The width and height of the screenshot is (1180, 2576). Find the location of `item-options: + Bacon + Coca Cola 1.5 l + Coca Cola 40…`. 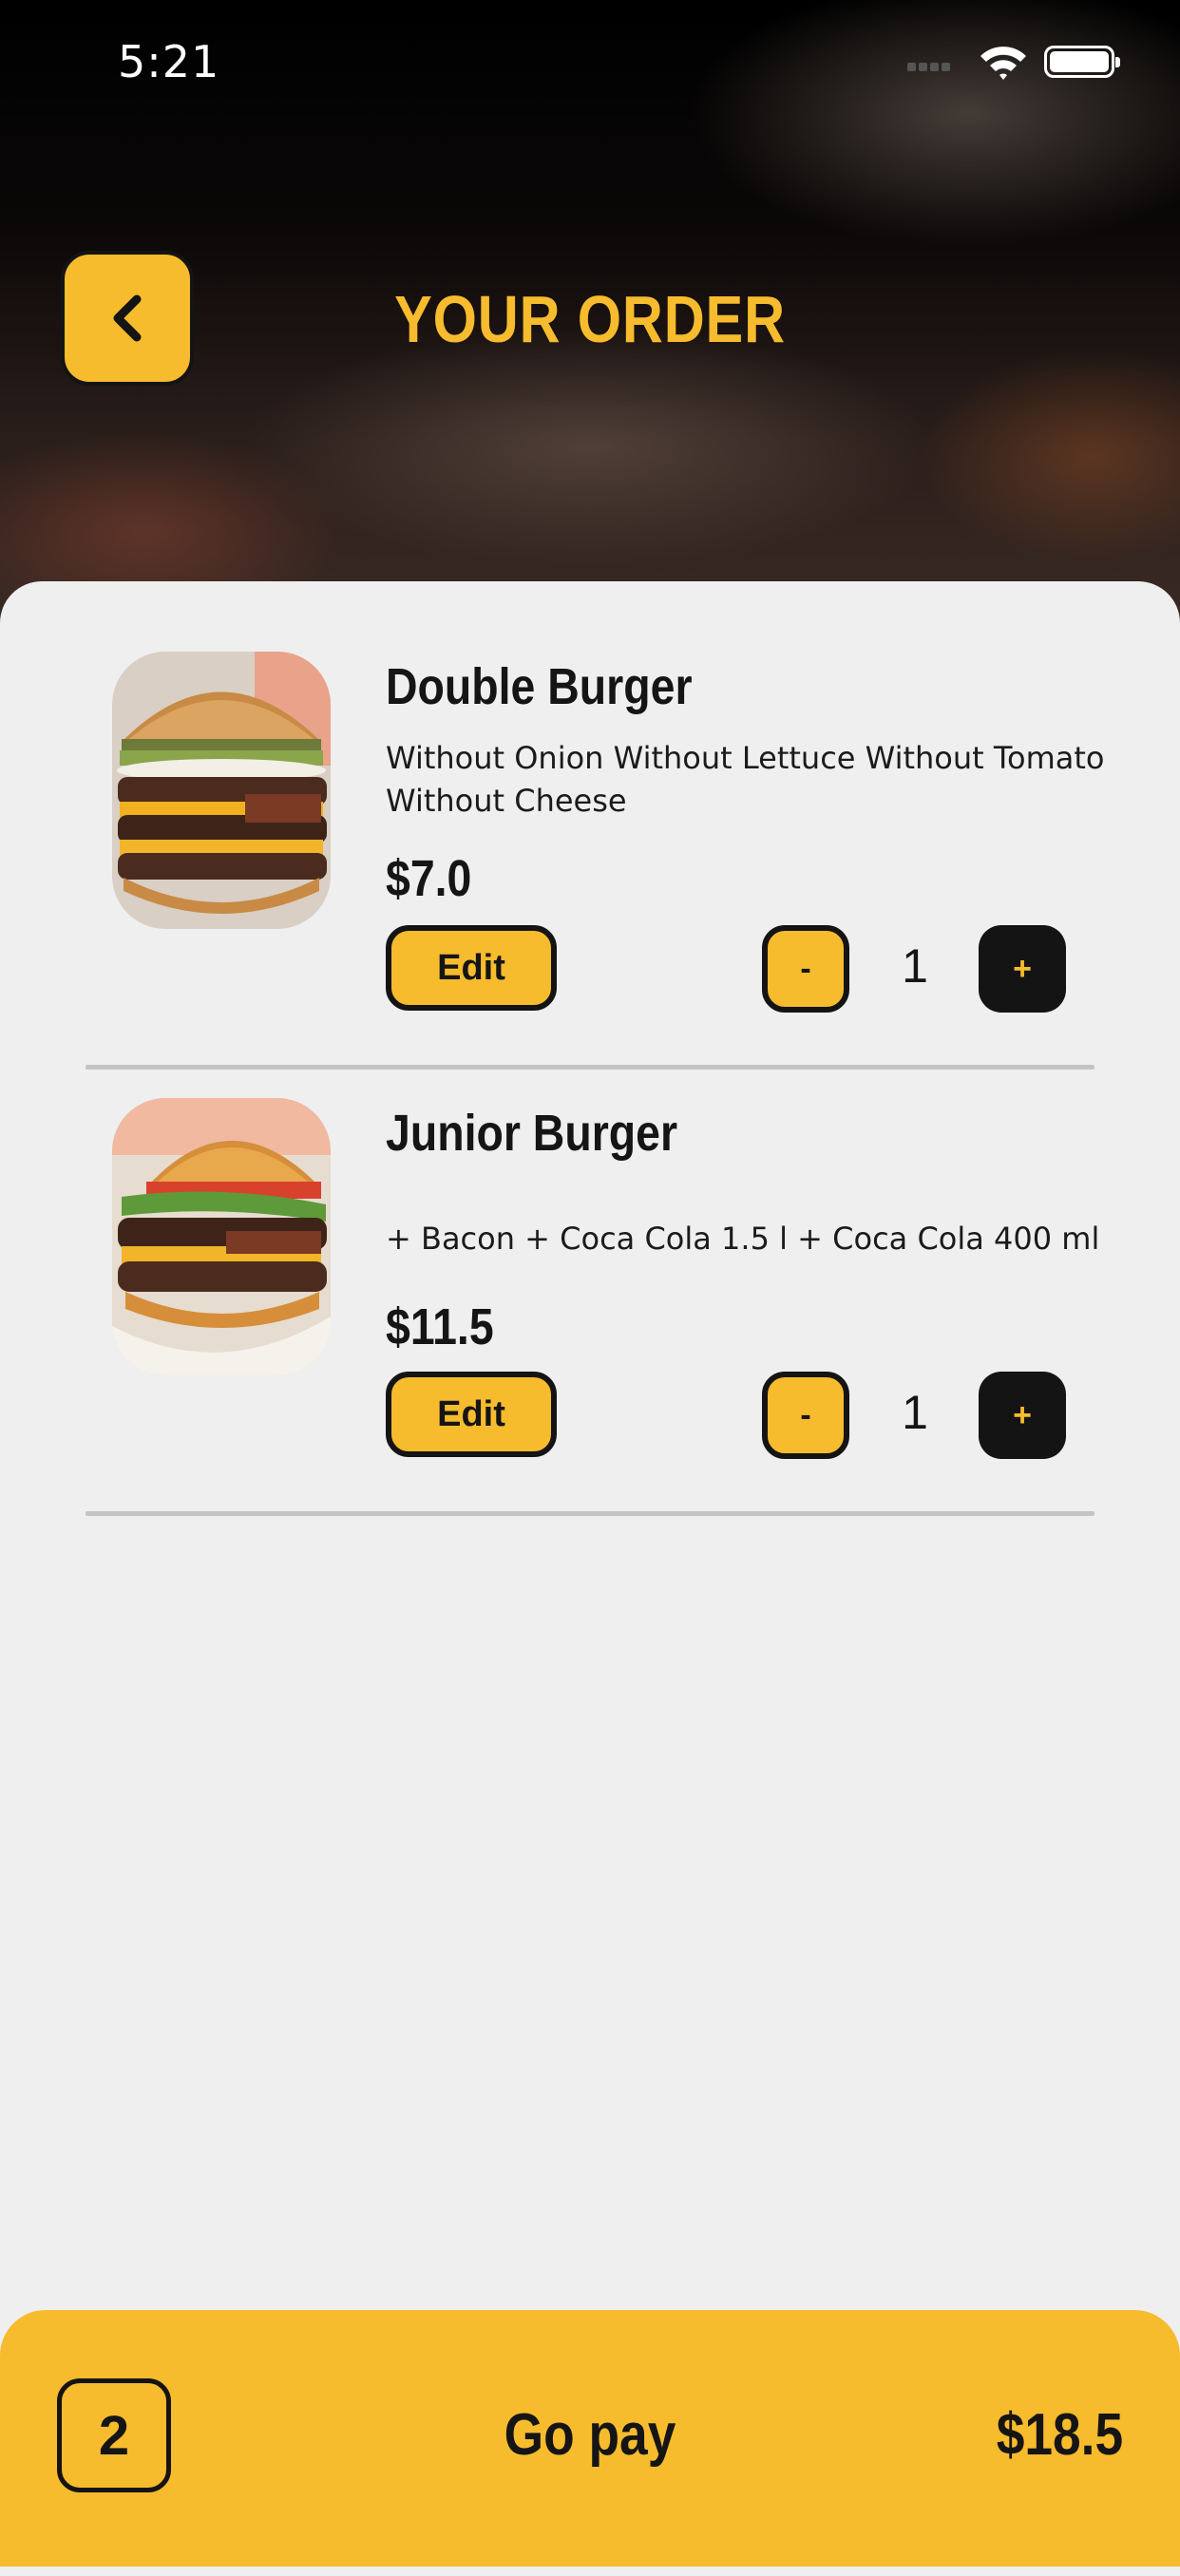

item-options: + Bacon + Coca Cola 1.5 l + Coca Cola 40… is located at coordinates (743, 1239).